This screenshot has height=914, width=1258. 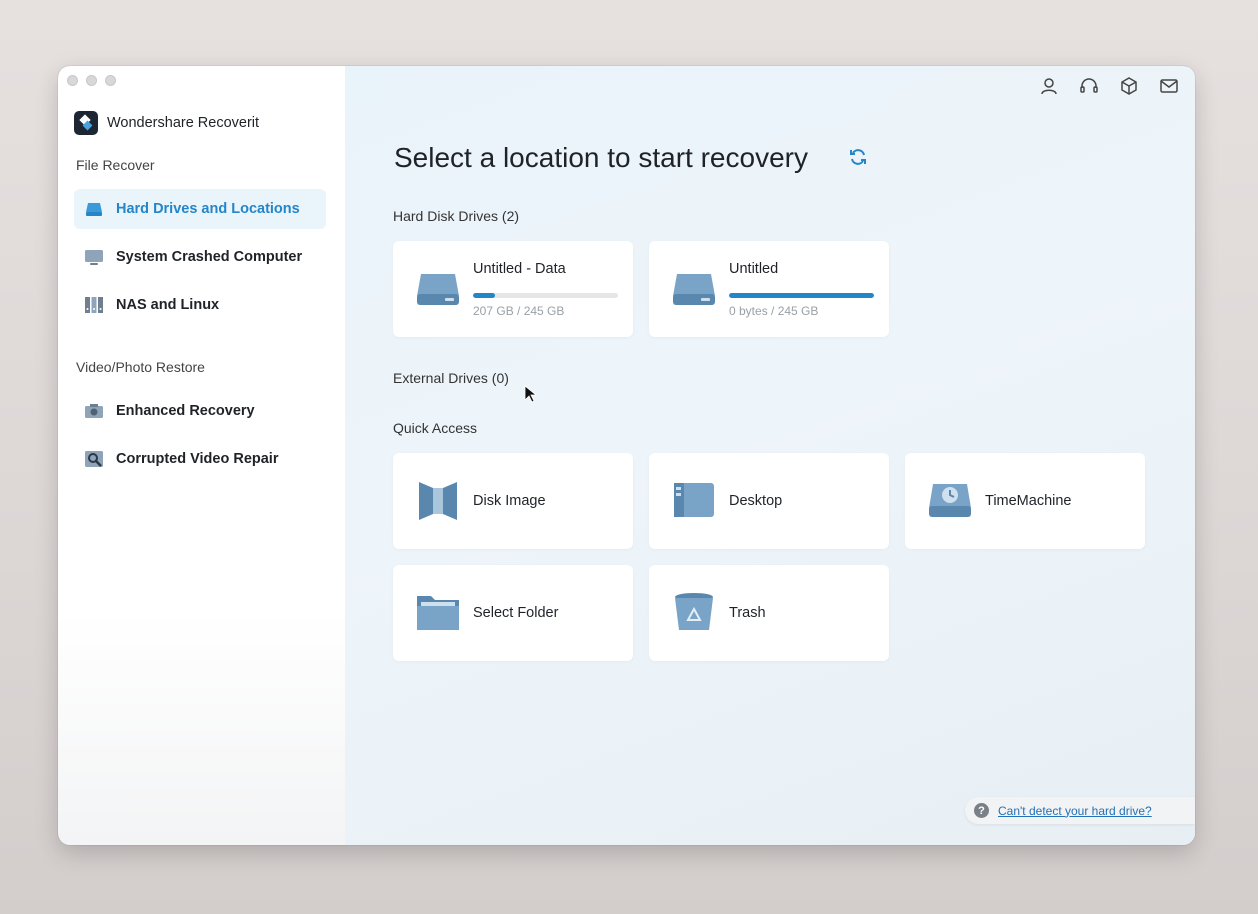 I want to click on quick-access-trash: Trash, so click(x=769, y=613).